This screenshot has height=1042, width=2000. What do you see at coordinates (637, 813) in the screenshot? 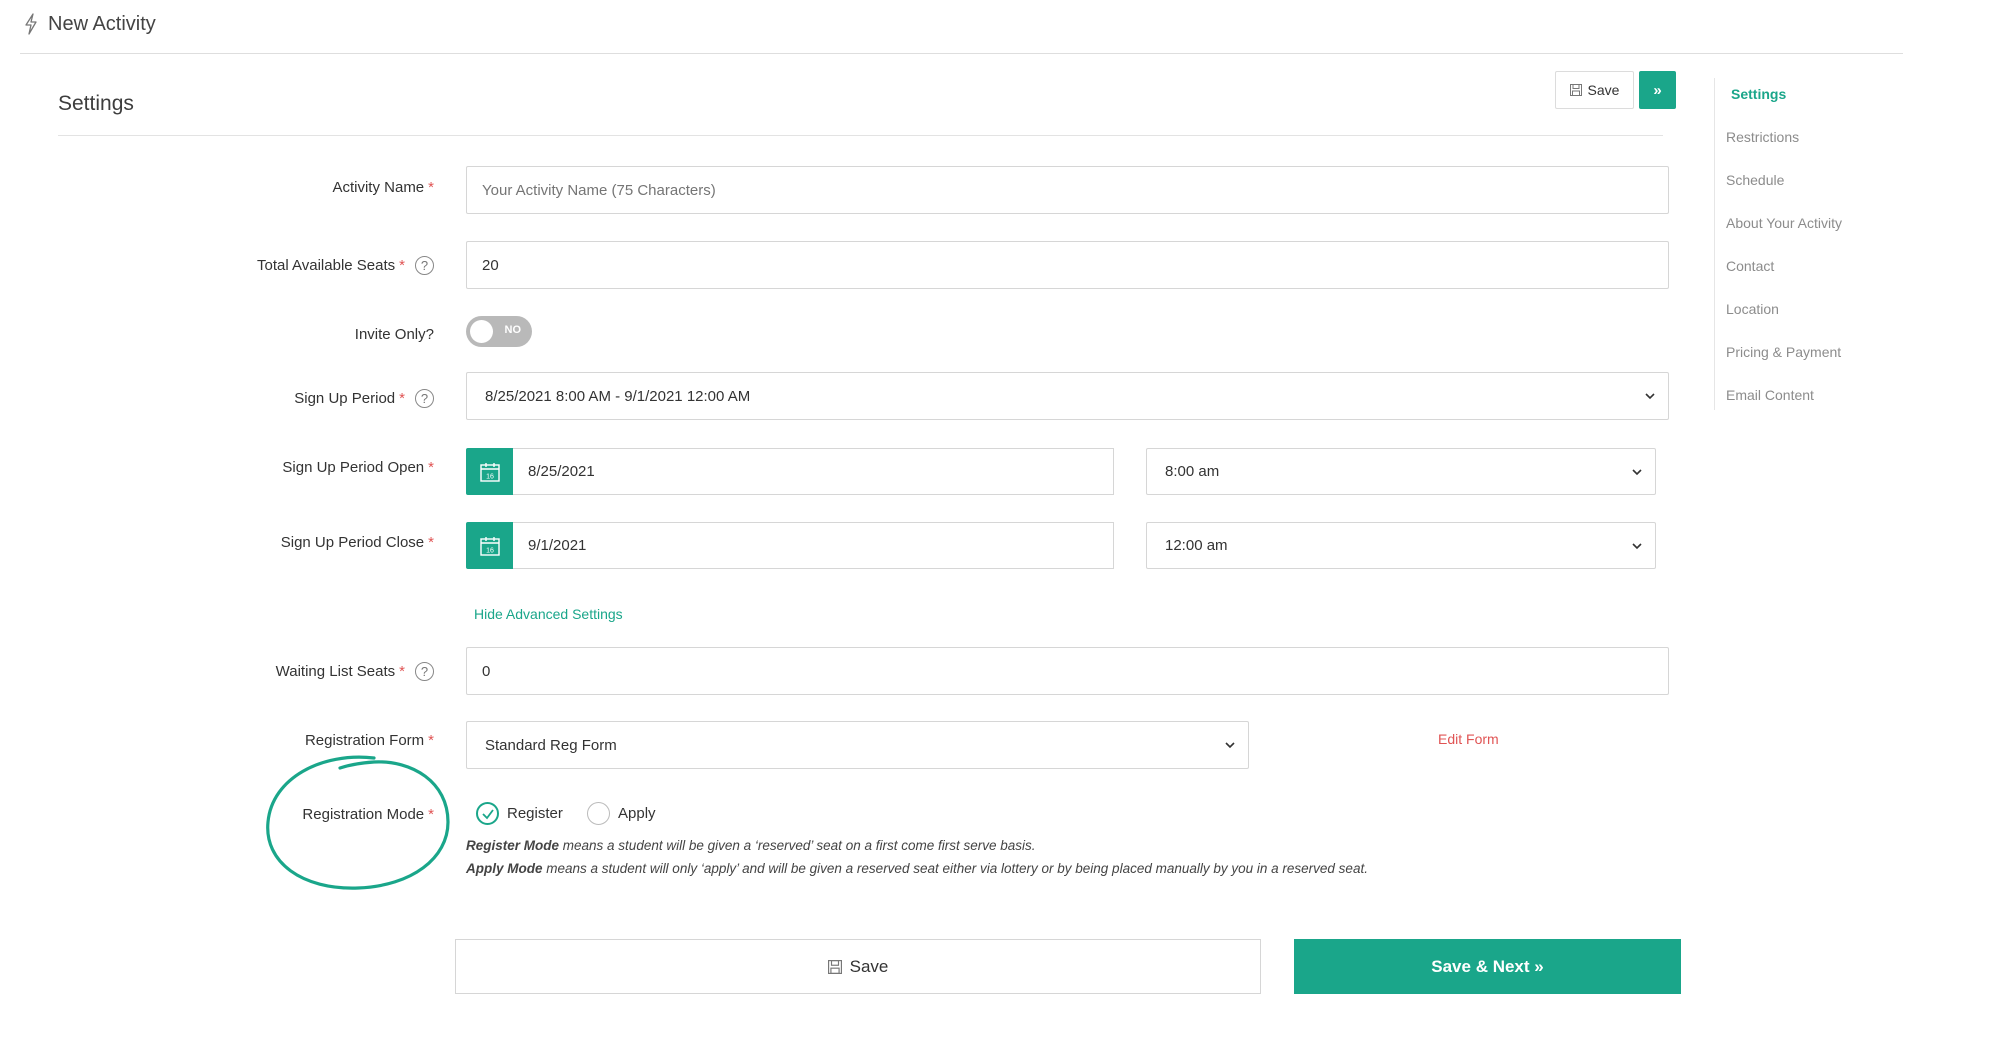
I see `radio-apply-label: Apply` at bounding box center [637, 813].